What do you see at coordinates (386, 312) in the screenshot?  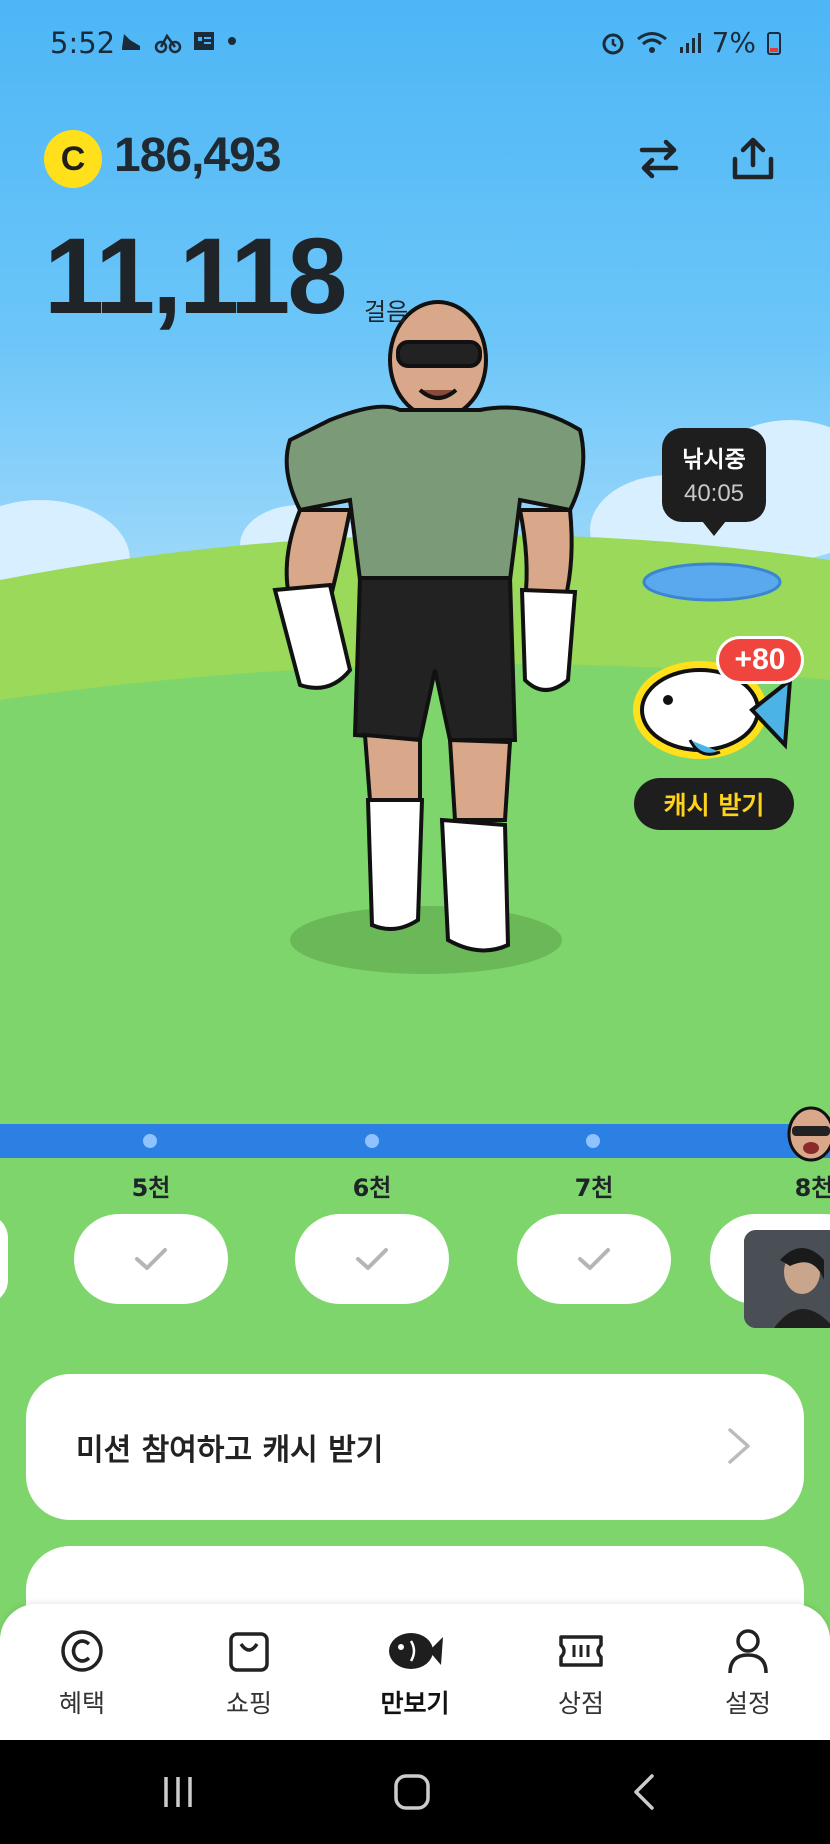 I see `step-unit: 걸음` at bounding box center [386, 312].